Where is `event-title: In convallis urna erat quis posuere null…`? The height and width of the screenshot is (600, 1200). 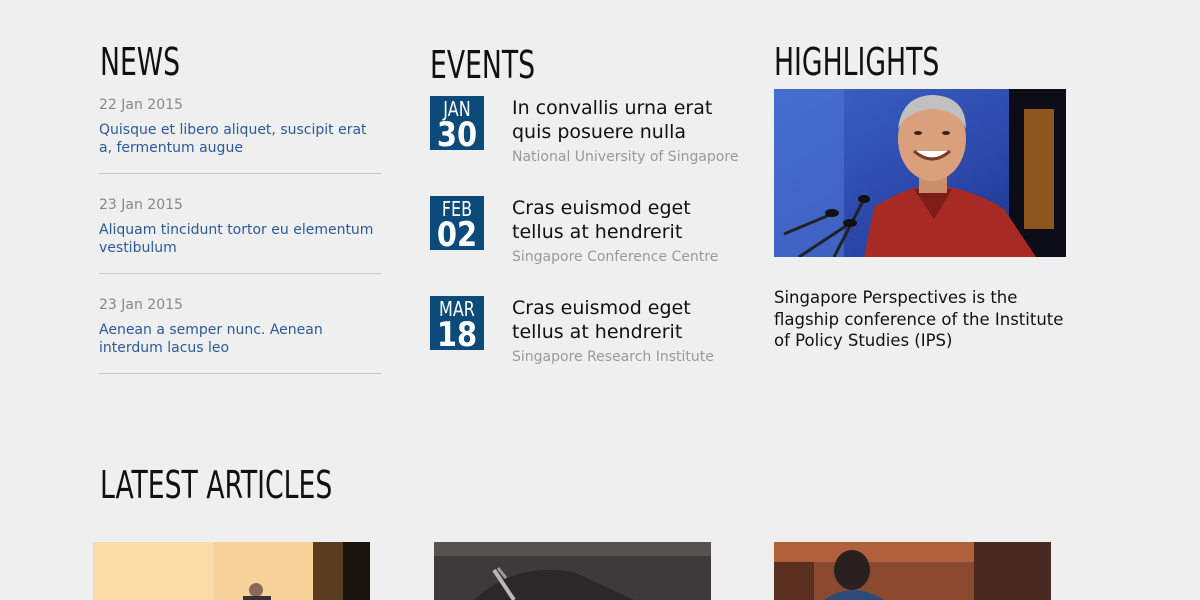
event-title: In convallis urna erat quis posuere null… is located at coordinates (627, 120).